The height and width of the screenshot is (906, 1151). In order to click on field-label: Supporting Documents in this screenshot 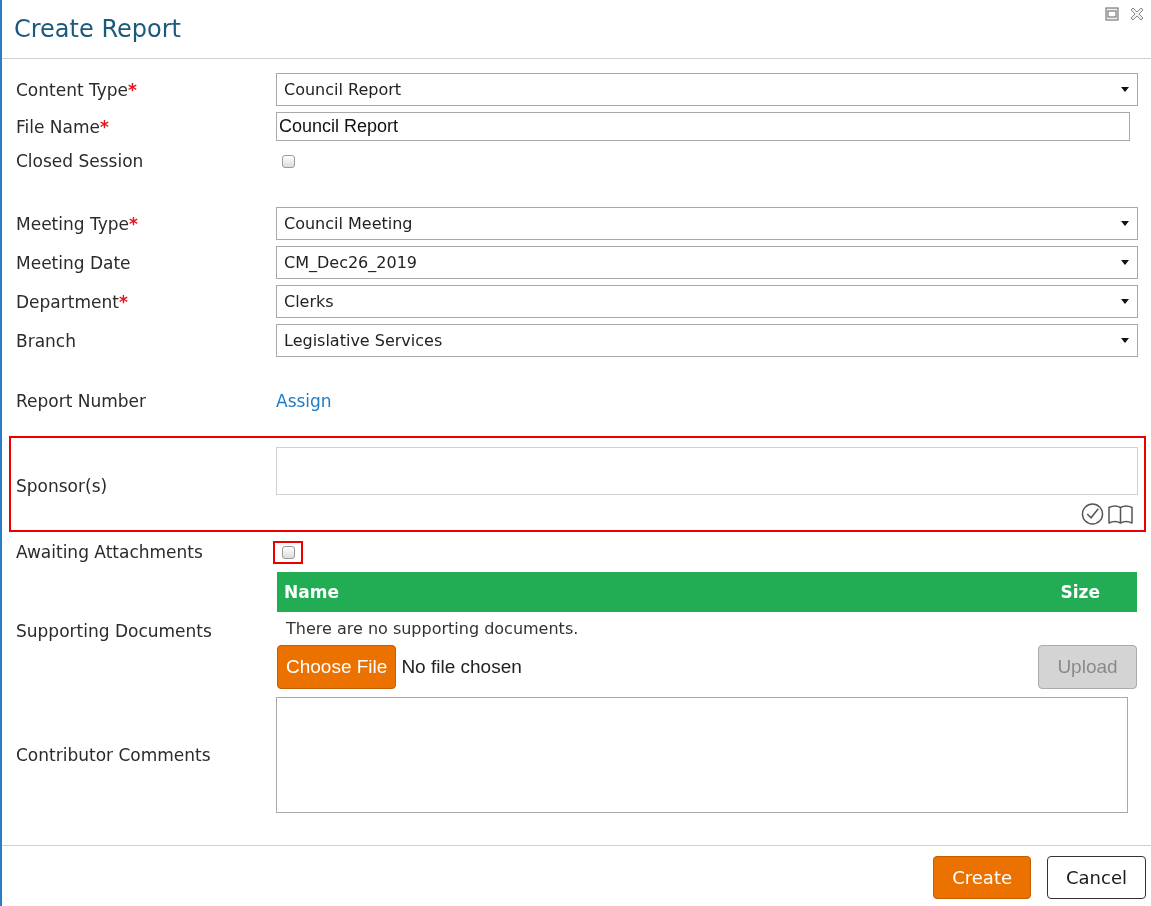, I will do `click(114, 630)`.